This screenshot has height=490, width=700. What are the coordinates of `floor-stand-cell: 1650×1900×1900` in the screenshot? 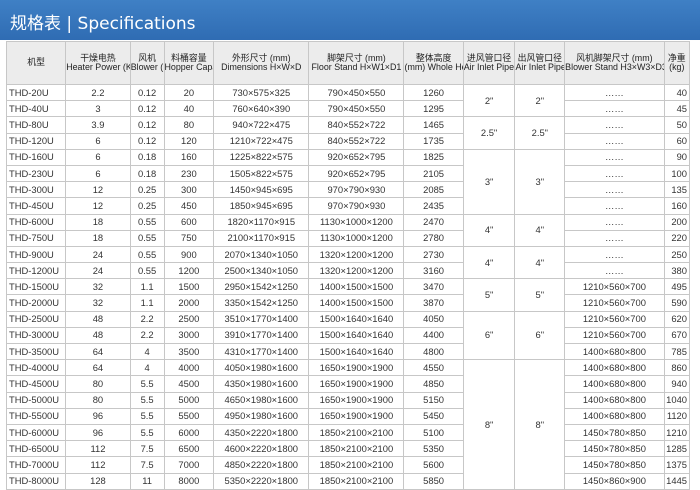 It's located at (356, 368).